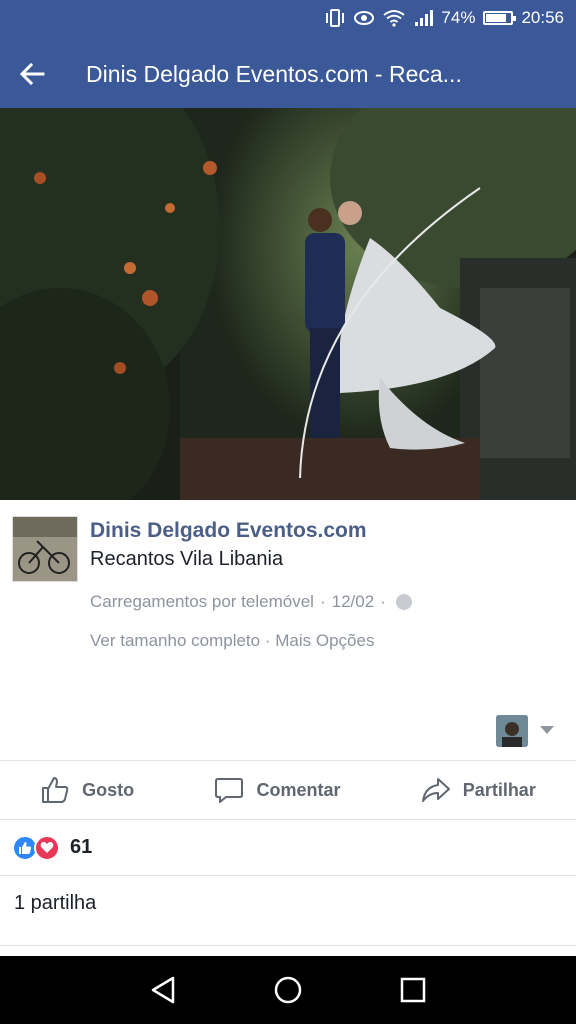 The height and width of the screenshot is (1024, 576). What do you see at coordinates (335, 18) in the screenshot?
I see `vibrate-icon` at bounding box center [335, 18].